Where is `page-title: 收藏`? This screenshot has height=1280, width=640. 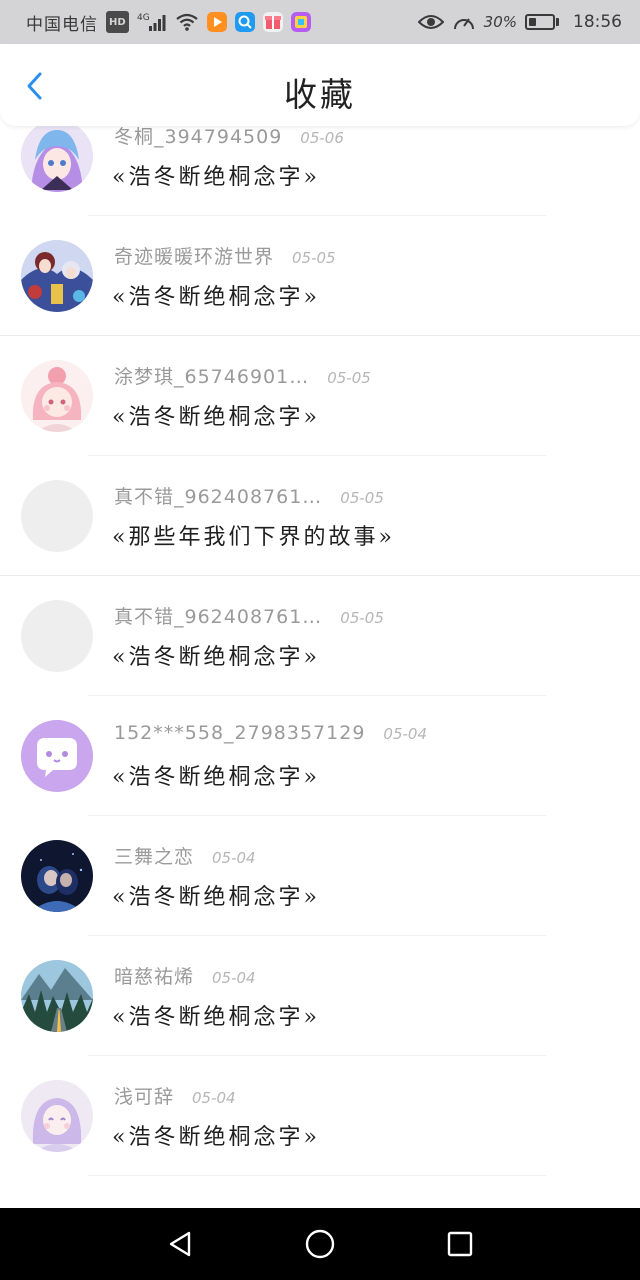
page-title: 收藏 is located at coordinates (320, 94).